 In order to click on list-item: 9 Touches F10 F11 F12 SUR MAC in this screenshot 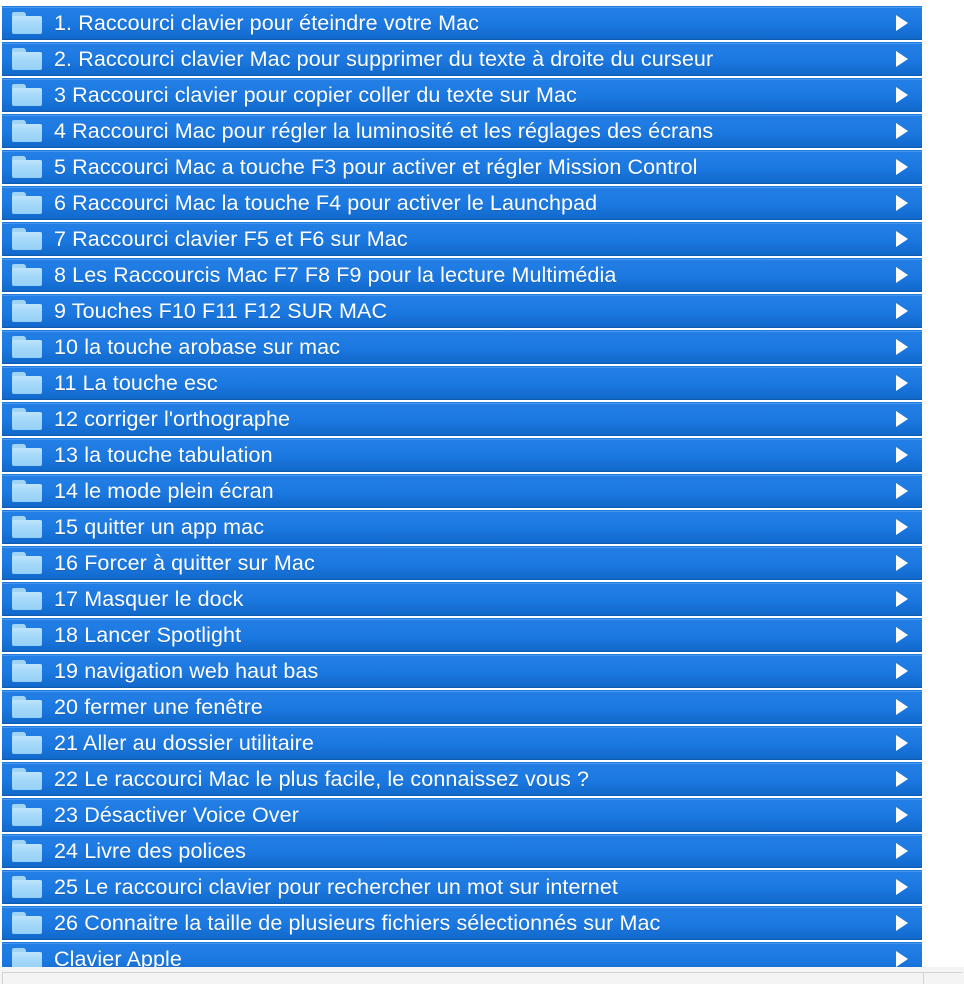, I will do `click(462, 311)`.